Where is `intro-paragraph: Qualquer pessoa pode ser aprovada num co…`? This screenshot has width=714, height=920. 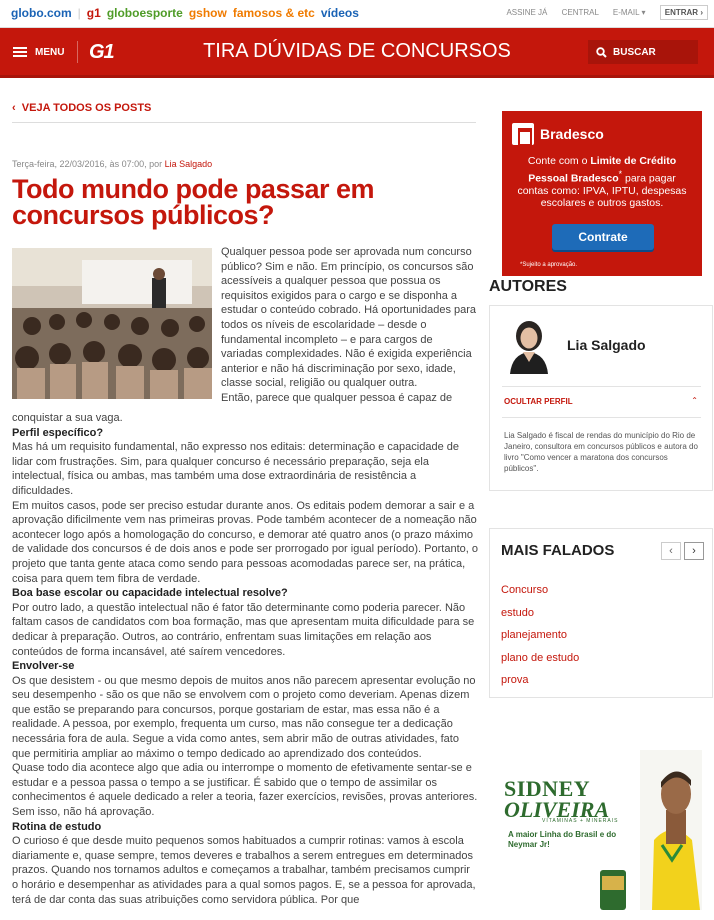
intro-paragraph: Qualquer pessoa pode ser aprovada num co… is located at coordinates (349, 318).